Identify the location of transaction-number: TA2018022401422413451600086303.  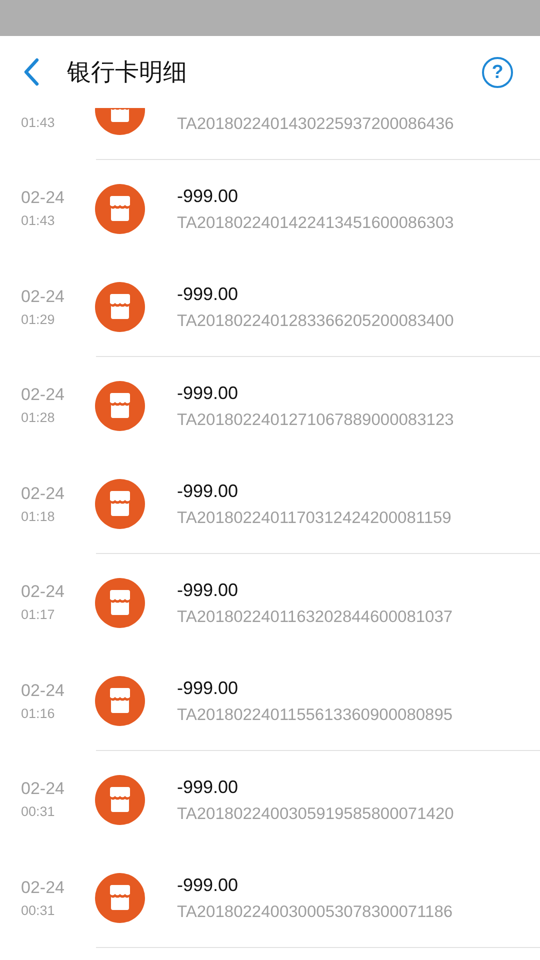
(315, 222).